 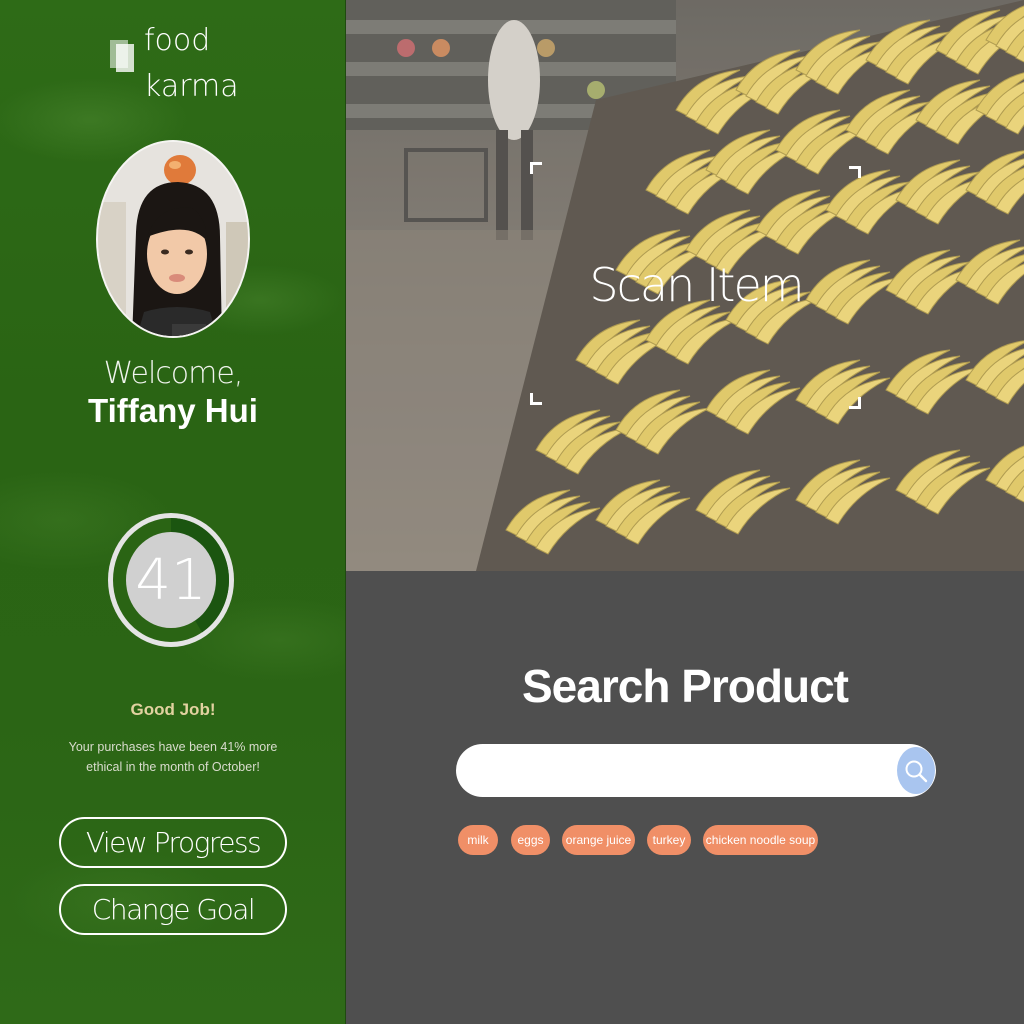 I want to click on suggestion-chip: chicken noodle soup, so click(x=760, y=840).